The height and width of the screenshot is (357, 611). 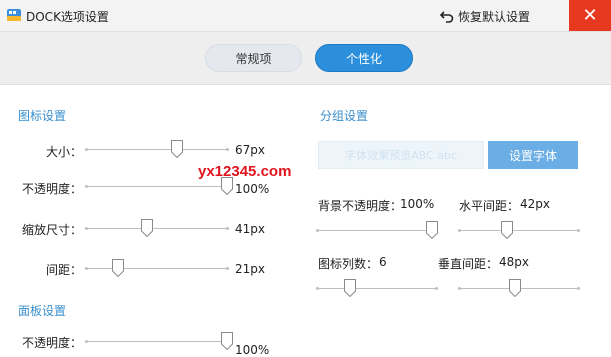 I want to click on group-settings-title: 分组设置, so click(x=344, y=116).